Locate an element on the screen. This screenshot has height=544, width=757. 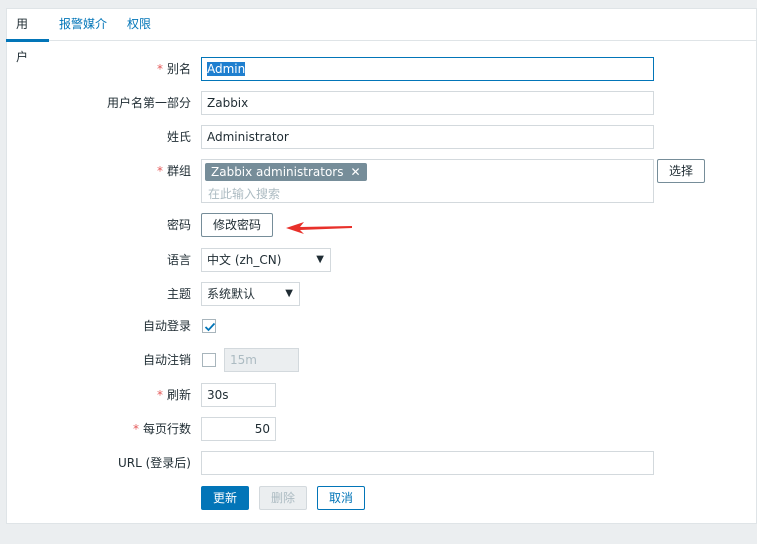
groups-multiselect: Zabbix administrators ✕ 在此输入搜索 is located at coordinates (427, 181).